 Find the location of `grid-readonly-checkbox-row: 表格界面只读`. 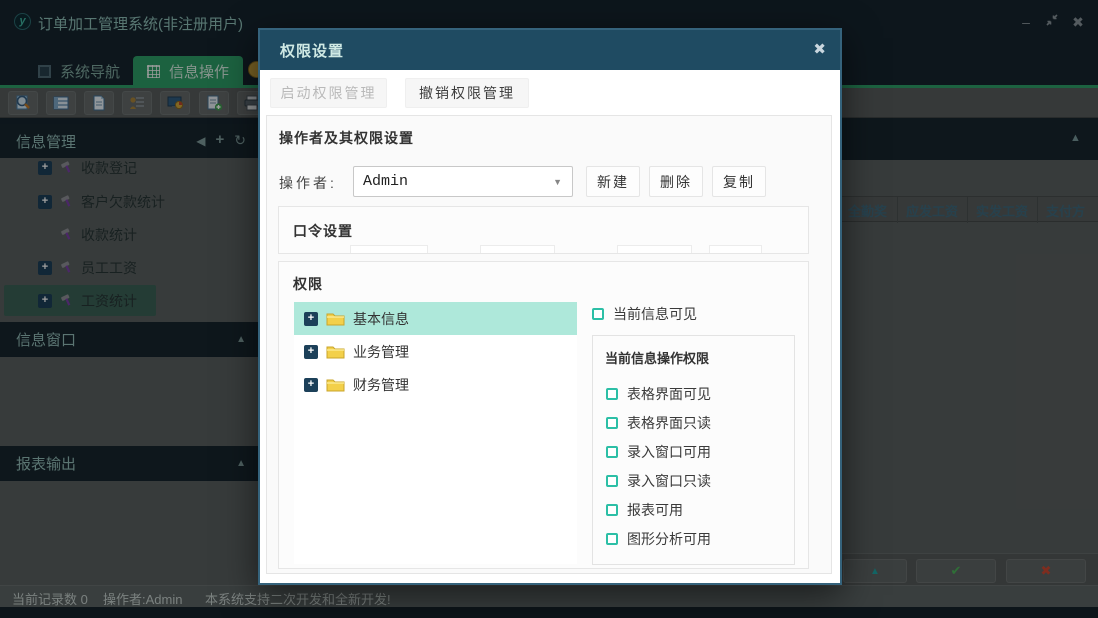

grid-readonly-checkbox-row: 表格界面只读 is located at coordinates (658, 422).